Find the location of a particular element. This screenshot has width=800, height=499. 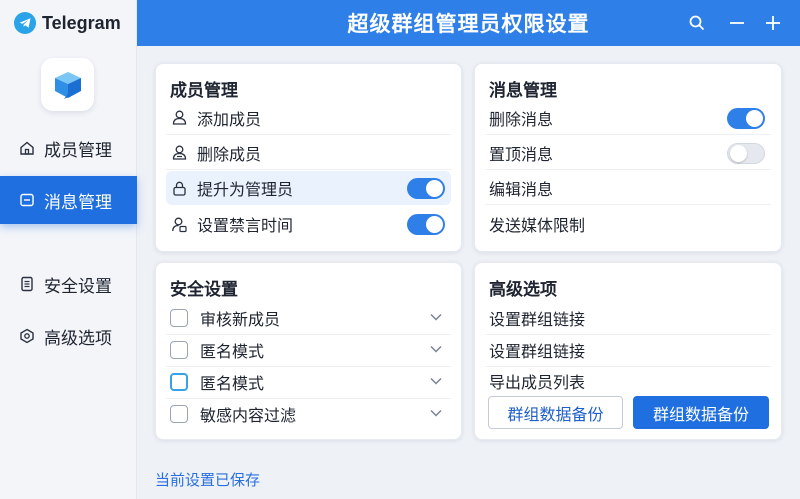

search-icon is located at coordinates (697, 23).